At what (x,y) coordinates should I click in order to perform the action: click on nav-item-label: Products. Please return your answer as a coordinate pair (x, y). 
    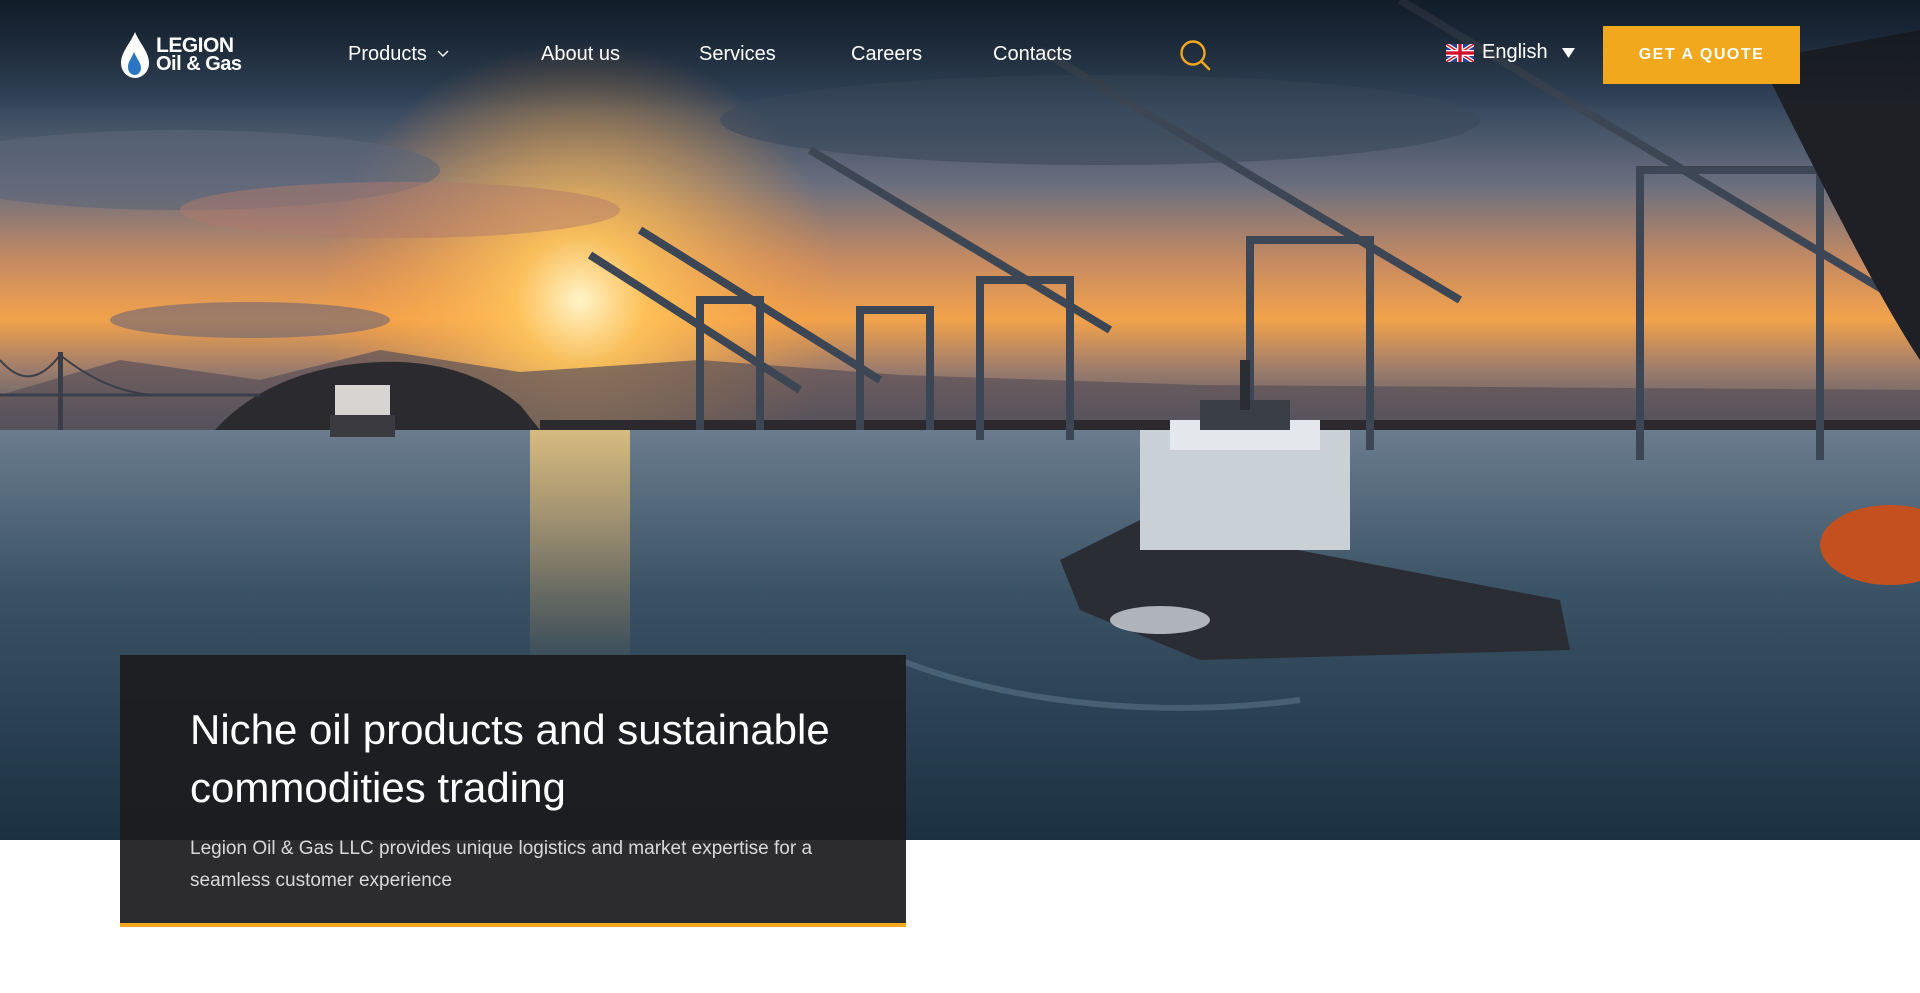
    Looking at the image, I should click on (387, 54).